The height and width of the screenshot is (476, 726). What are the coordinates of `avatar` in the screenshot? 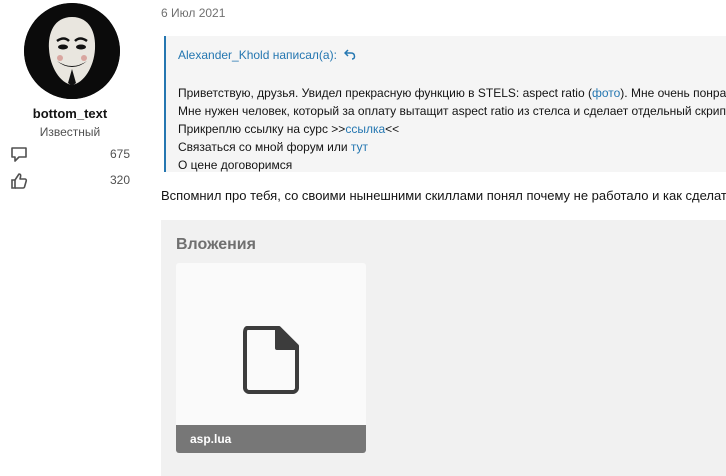 It's located at (72, 51).